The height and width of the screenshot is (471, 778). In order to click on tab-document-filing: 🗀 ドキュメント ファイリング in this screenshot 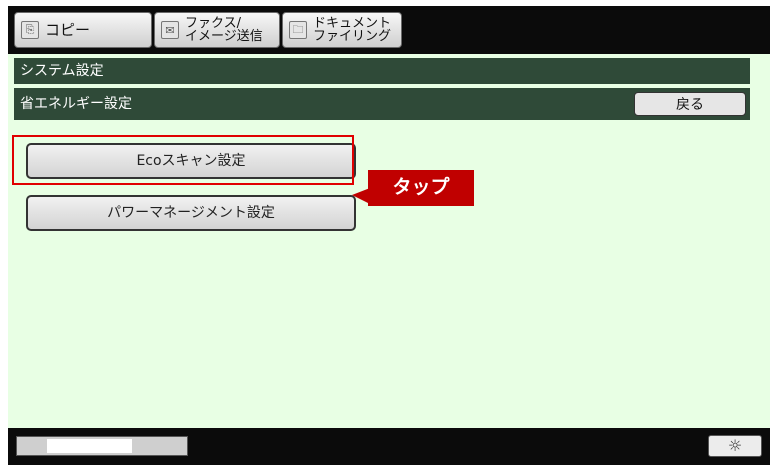, I will do `click(342, 30)`.